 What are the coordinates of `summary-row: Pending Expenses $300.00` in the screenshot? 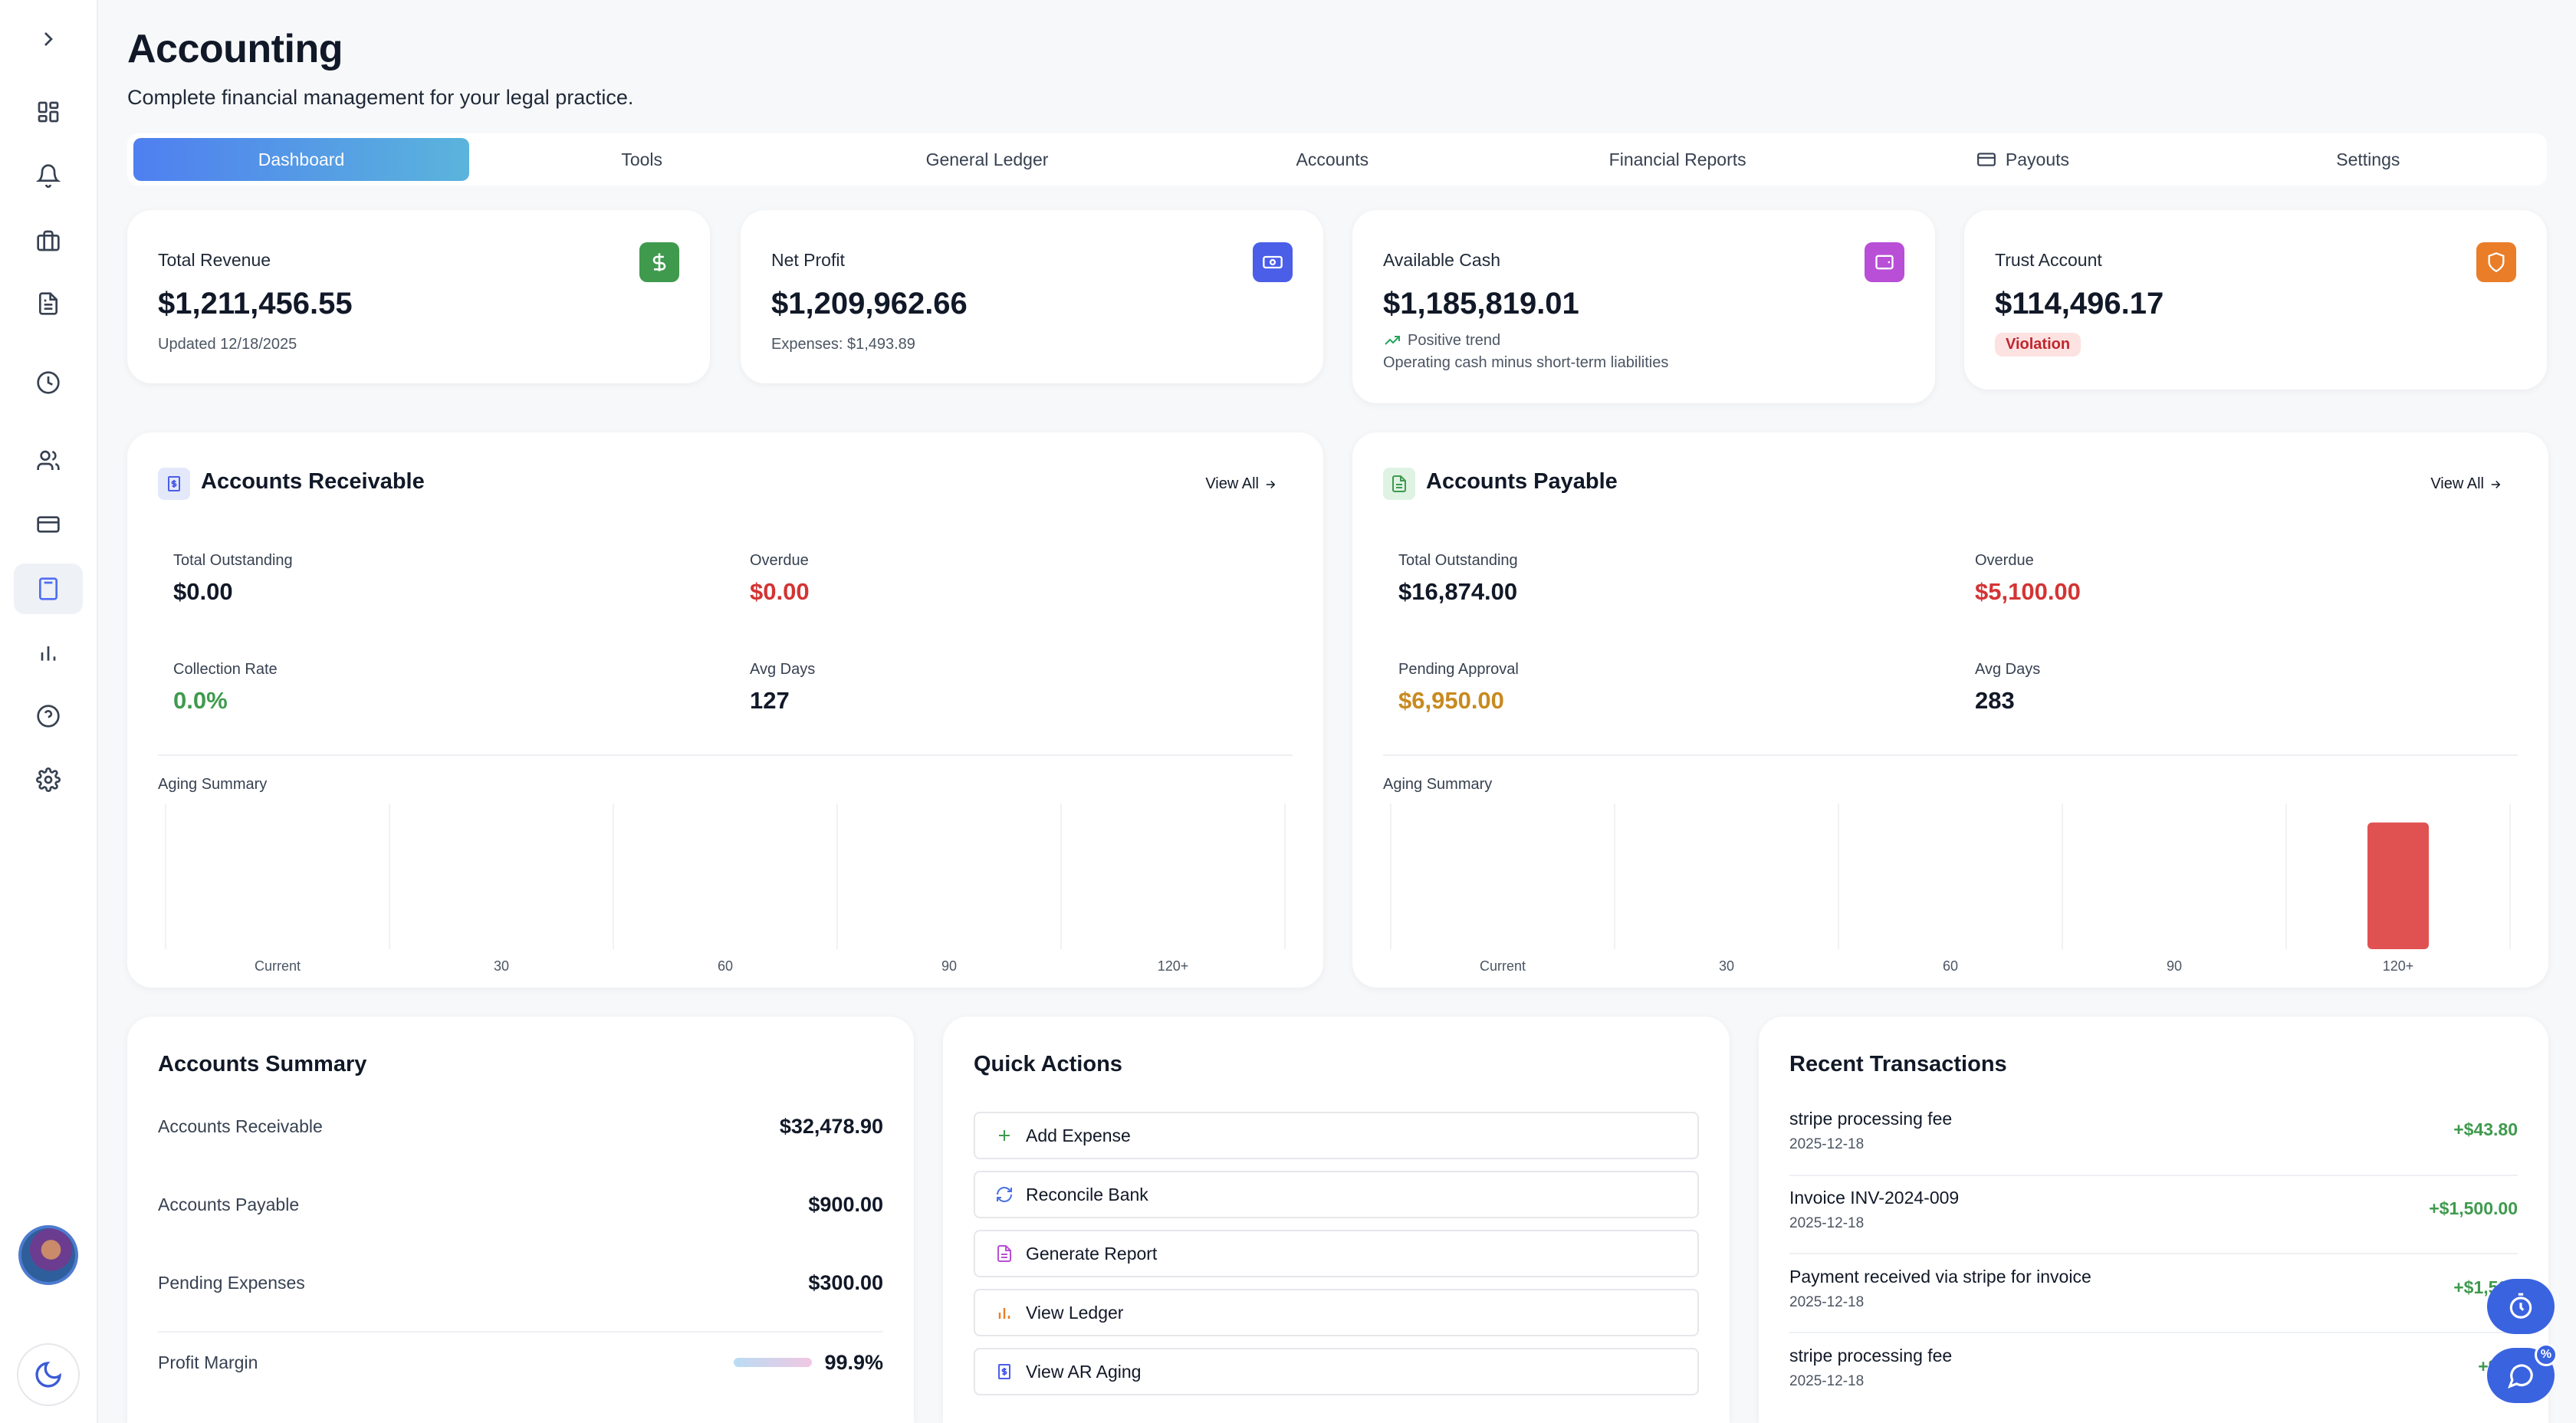 It's located at (520, 1283).